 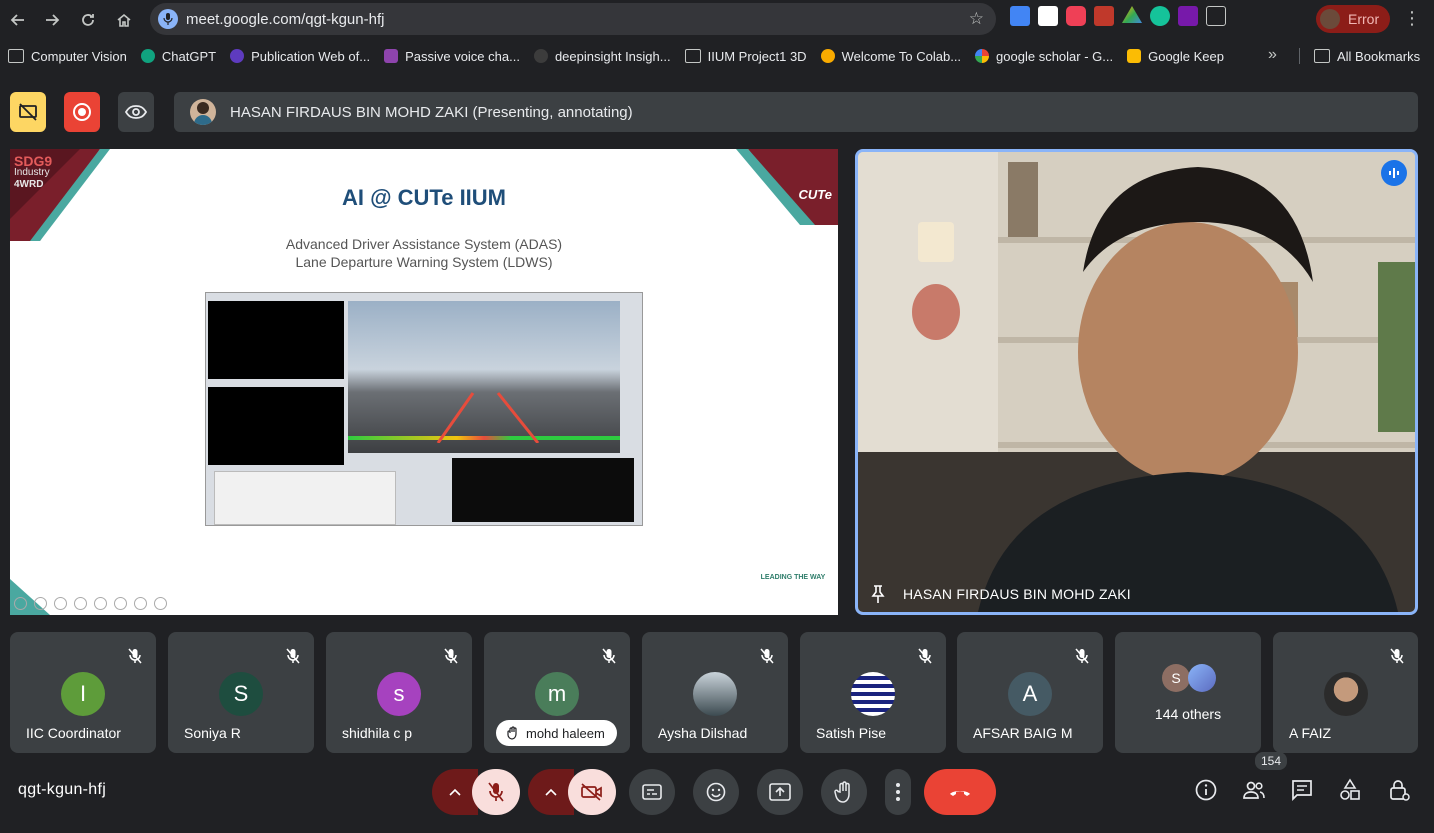 I want to click on captions-button, so click(x=652, y=792).